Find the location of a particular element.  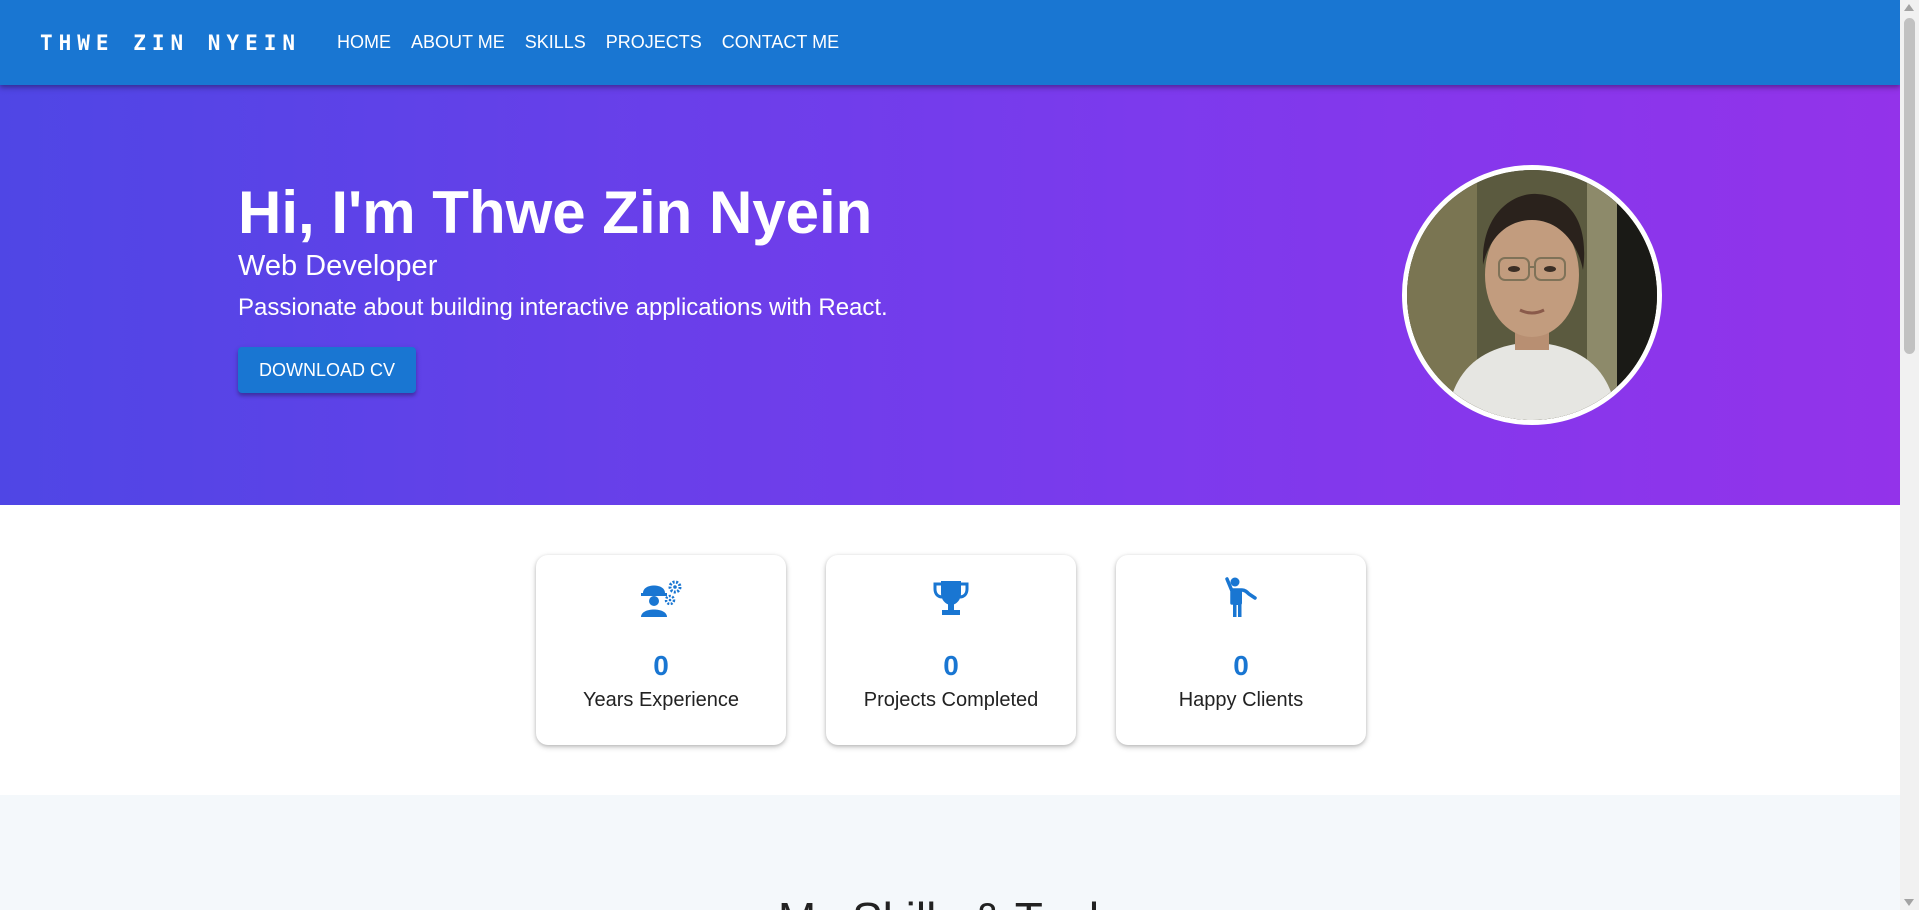

nav-about-me: ABOUT ME is located at coordinates (458, 42).